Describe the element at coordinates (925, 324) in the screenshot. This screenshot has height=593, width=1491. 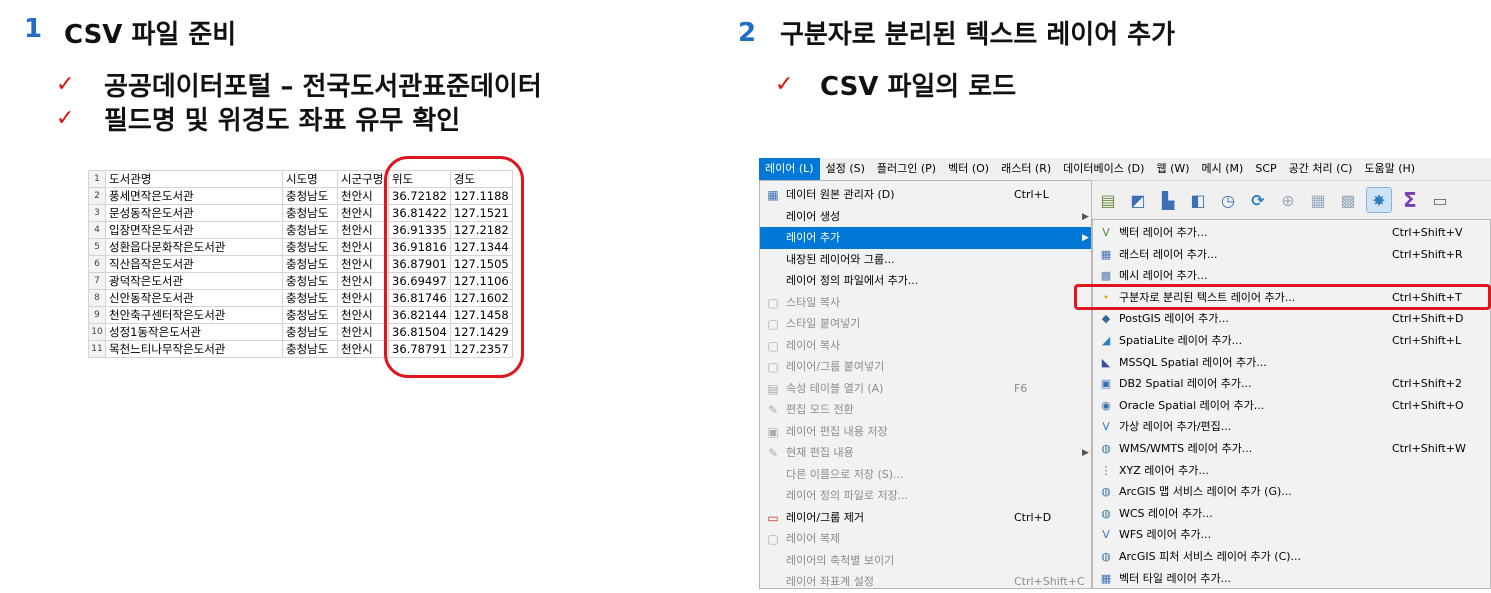
I see `layer-menu-item: ▢ 스타일 붙여넣기` at that location.